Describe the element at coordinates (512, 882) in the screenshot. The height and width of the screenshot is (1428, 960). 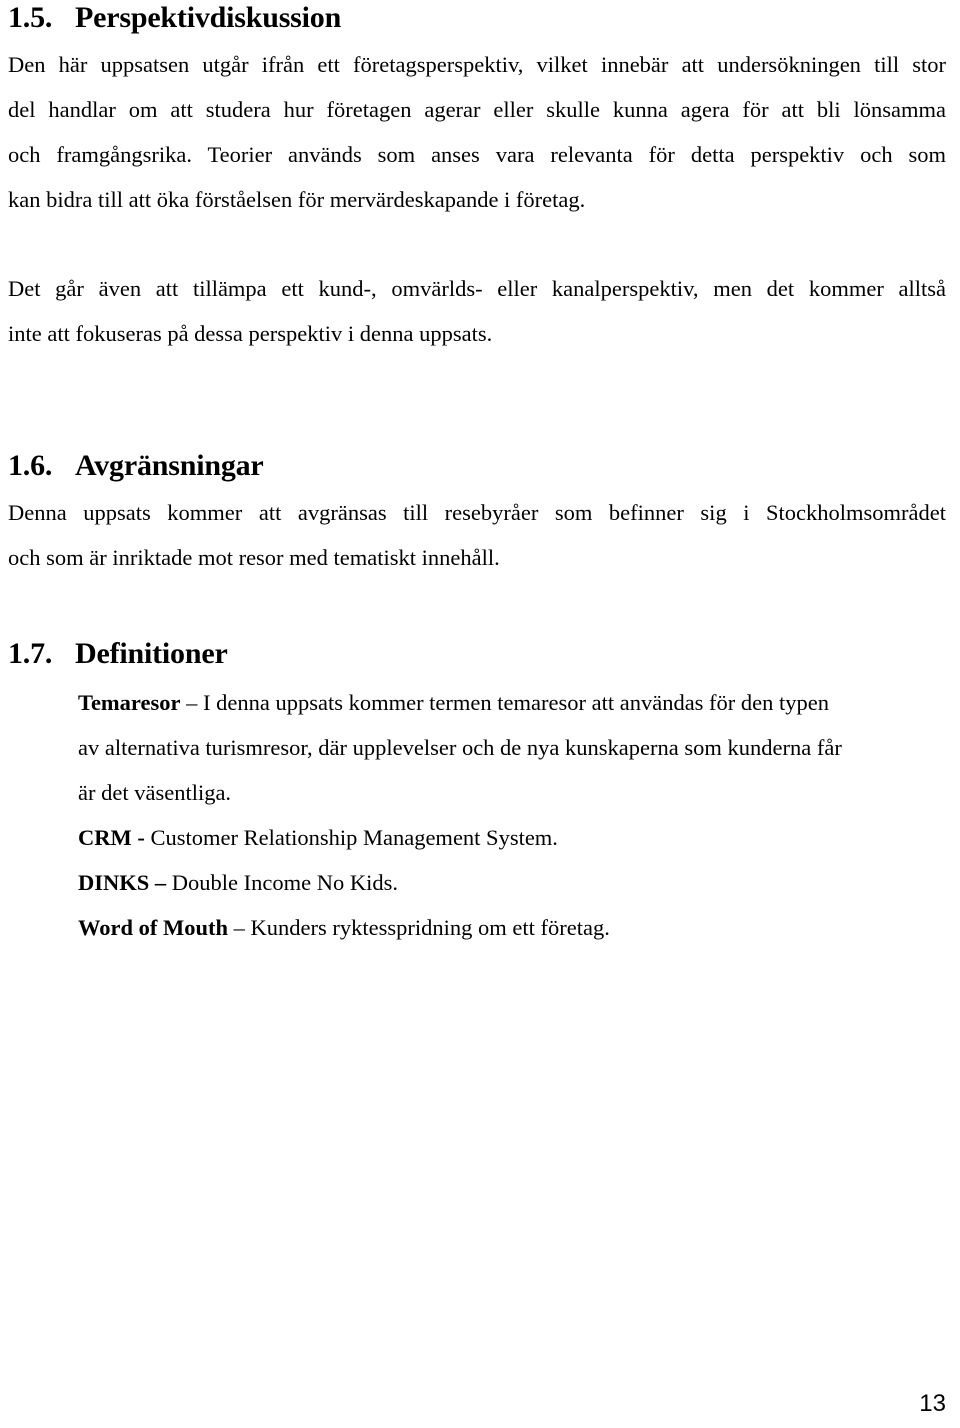
I see `definition-dinks: DINKS – Double Income No Kids.` at that location.